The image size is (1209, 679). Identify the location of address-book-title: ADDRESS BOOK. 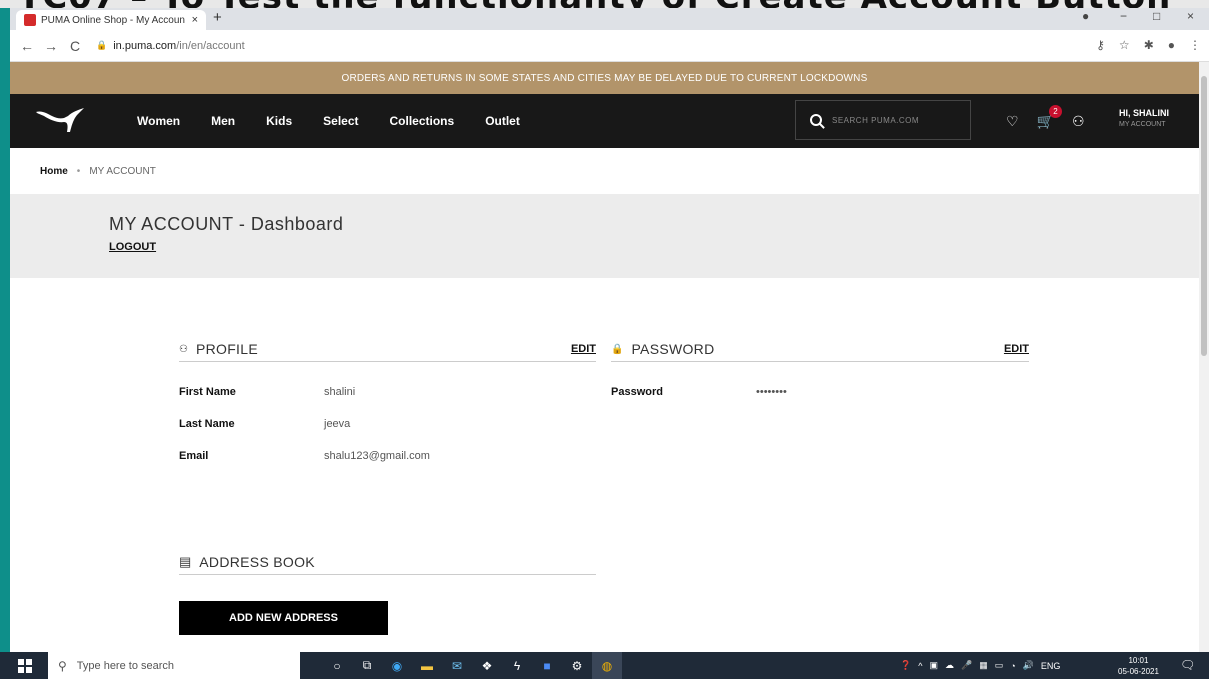
(257, 562).